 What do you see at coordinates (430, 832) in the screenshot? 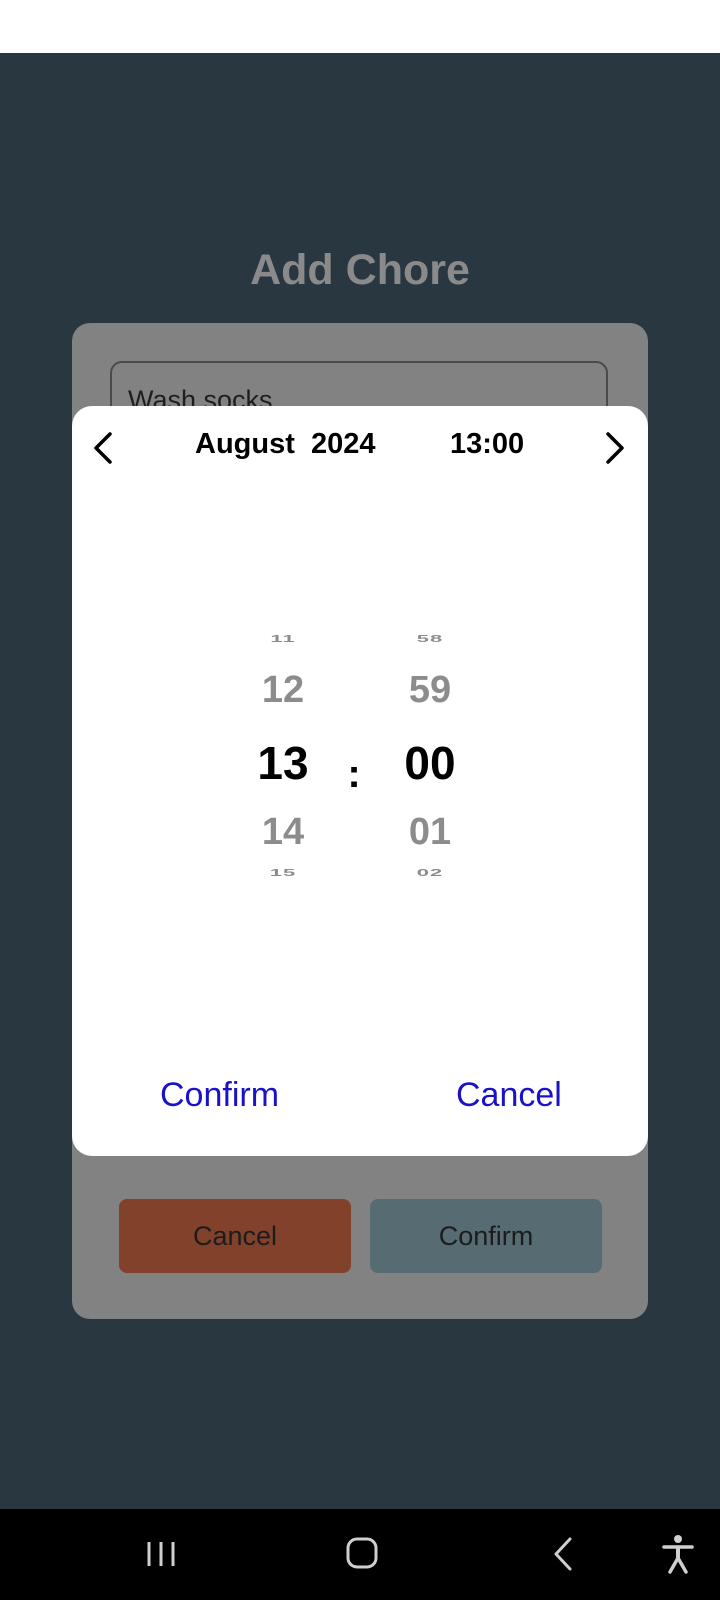
I see `minute-below: 01` at bounding box center [430, 832].